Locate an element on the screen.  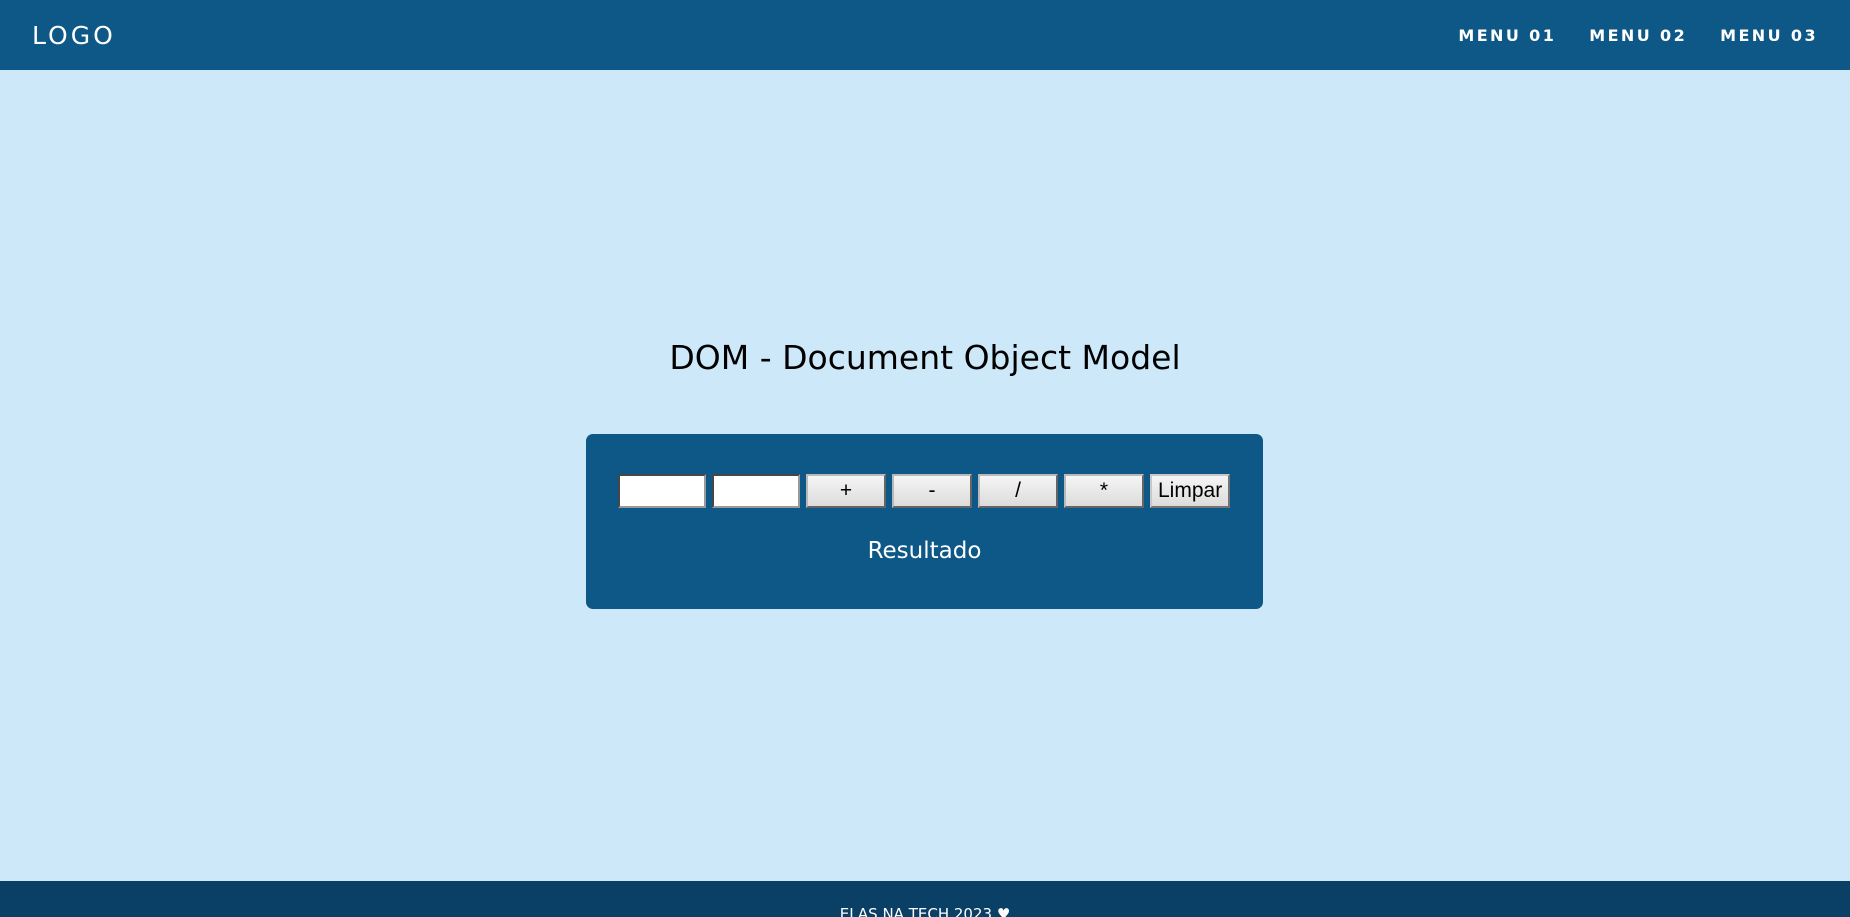
add-button: + is located at coordinates (846, 491).